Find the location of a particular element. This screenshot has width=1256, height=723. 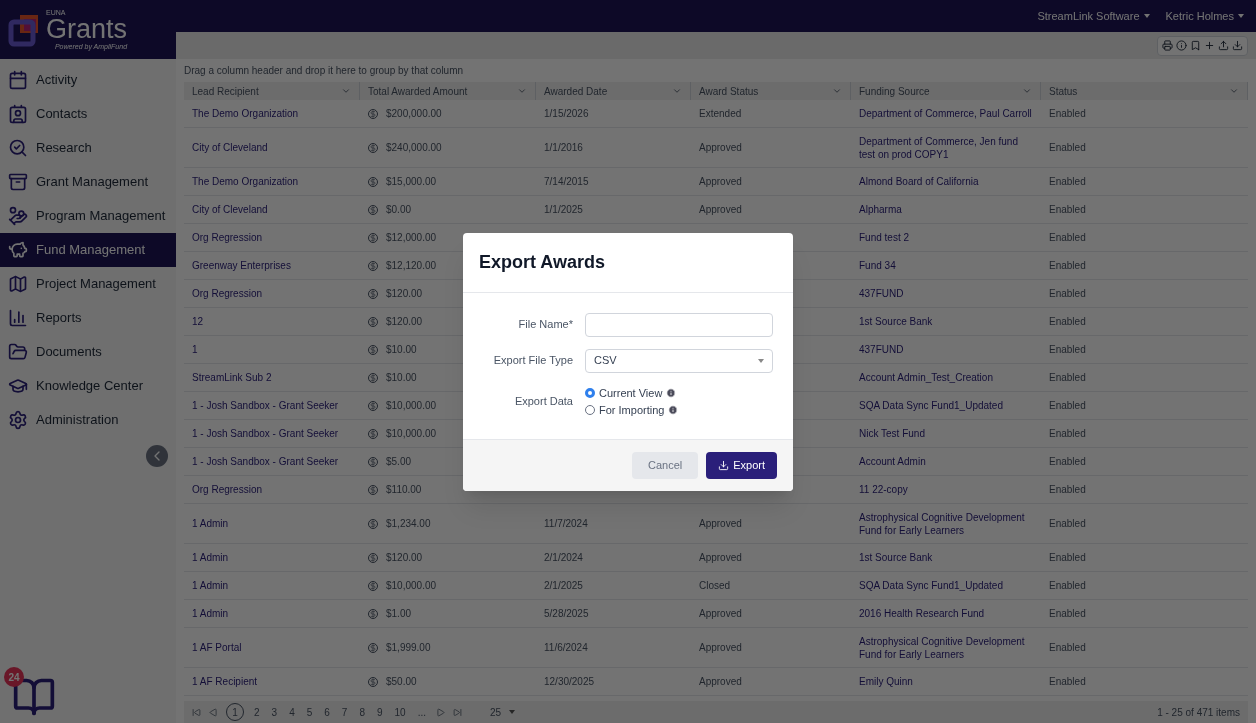

table-cell-text: $200,000.00 is located at coordinates (414, 114).